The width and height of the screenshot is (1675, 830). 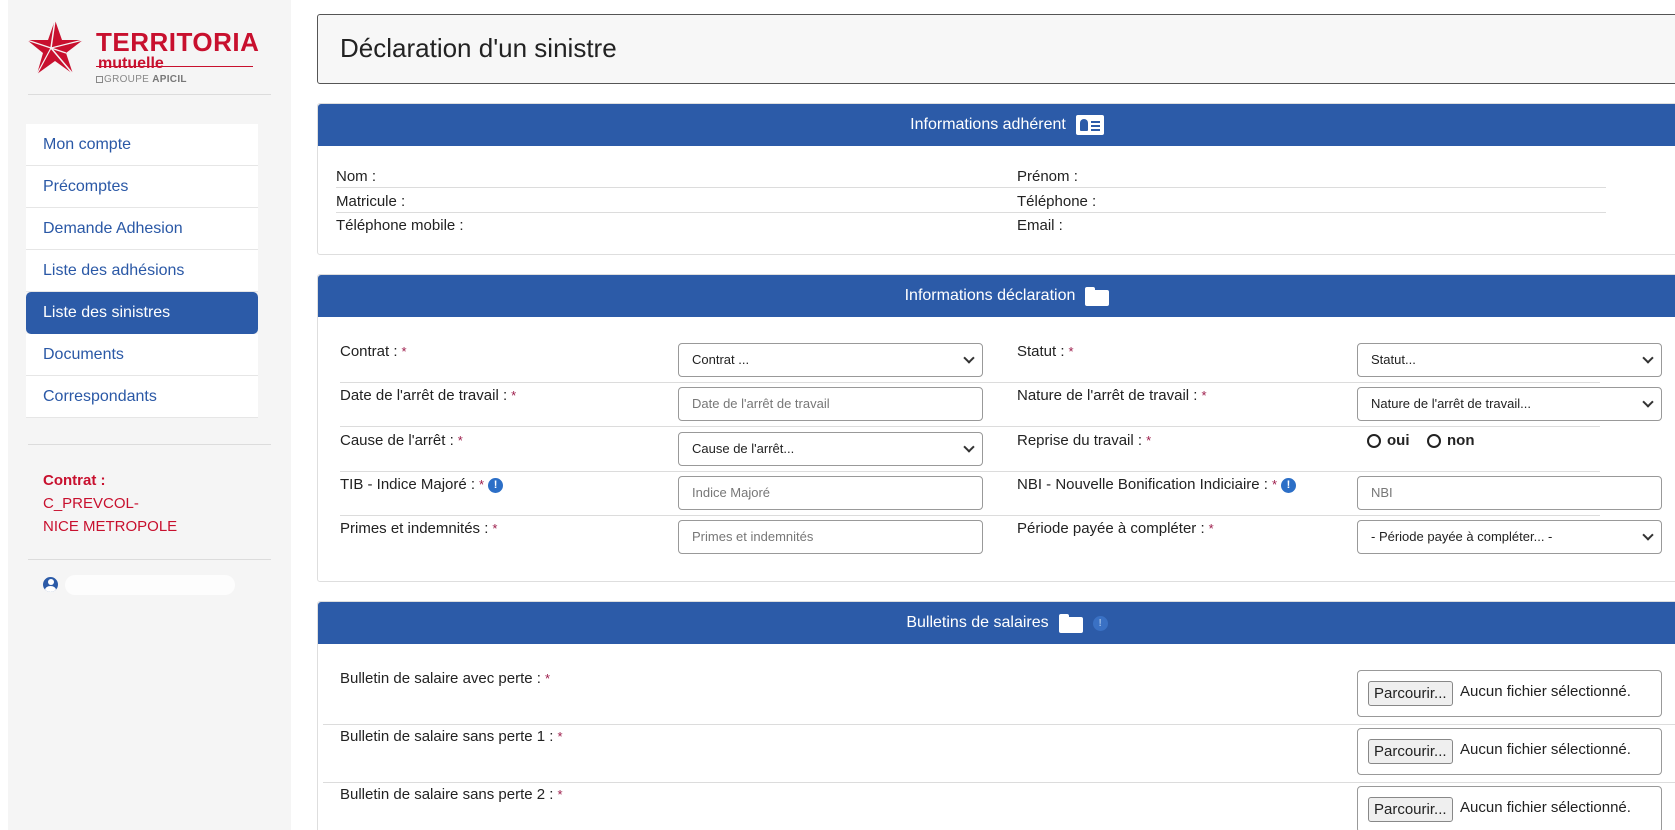 I want to click on user-circle-icon, so click(x=50, y=584).